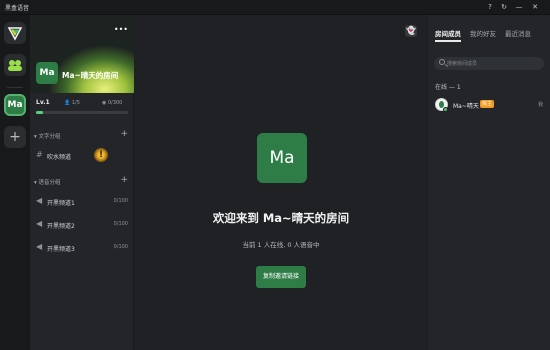 The width and height of the screenshot is (550, 350). What do you see at coordinates (492, 63) in the screenshot?
I see `member-search-input` at bounding box center [492, 63].